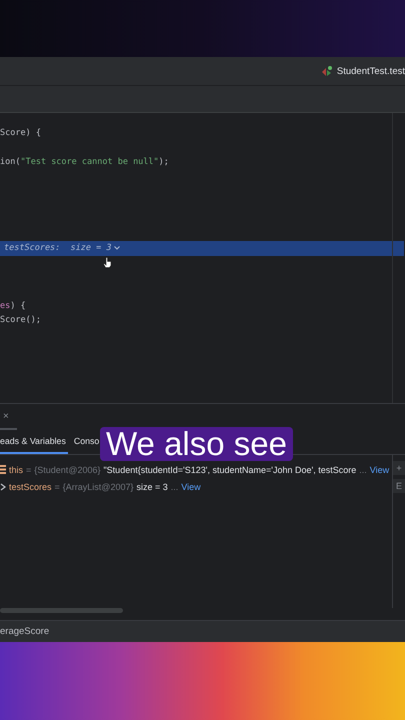  I want to click on run-debug-icon, so click(326, 71).